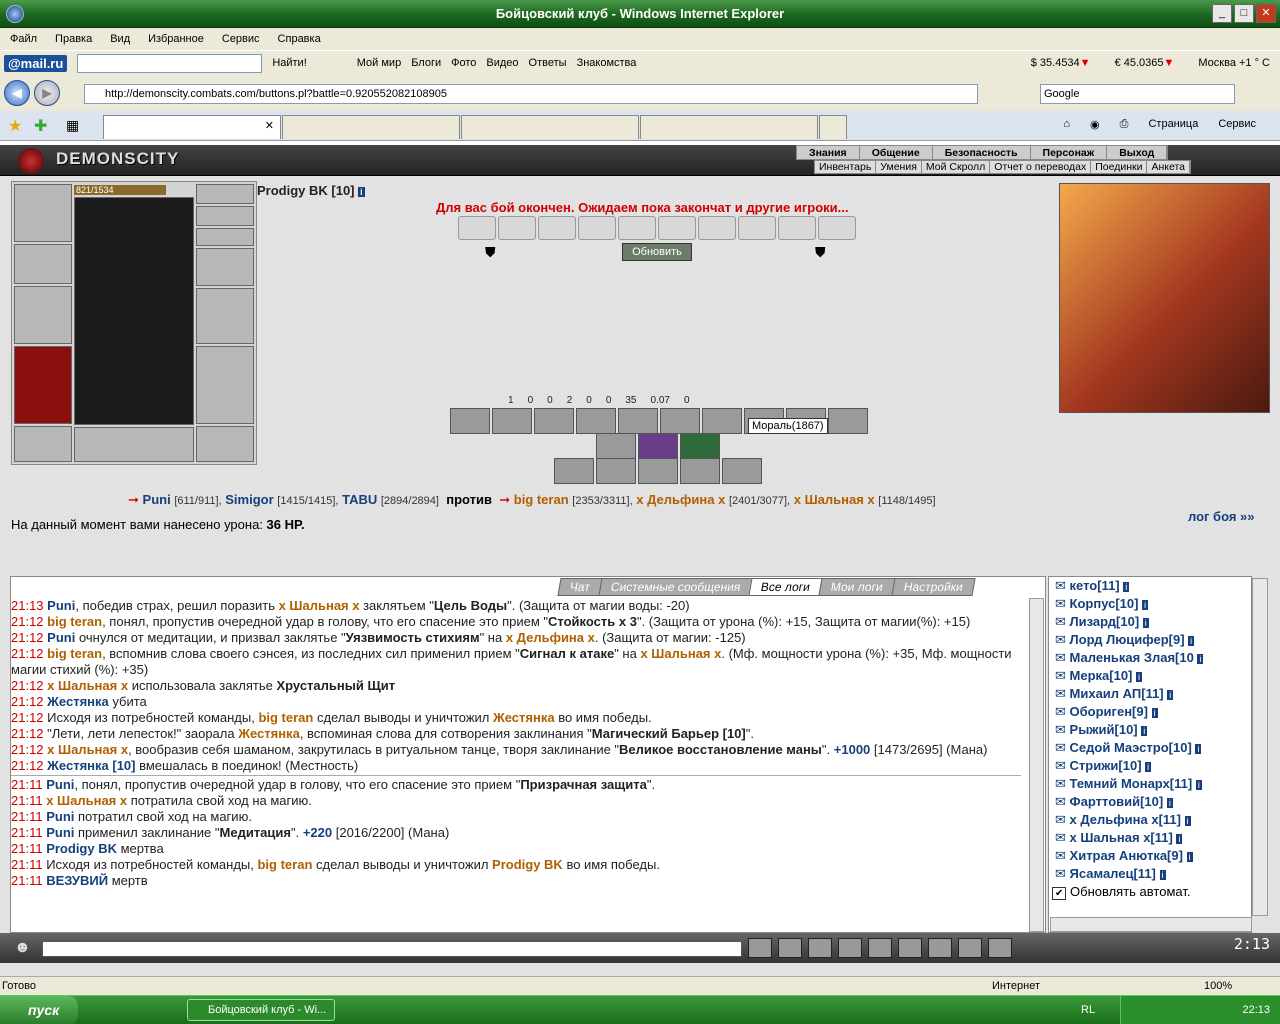 The width and height of the screenshot is (1280, 1024). What do you see at coordinates (47, 93) in the screenshot?
I see `forward-button: ▶` at bounding box center [47, 93].